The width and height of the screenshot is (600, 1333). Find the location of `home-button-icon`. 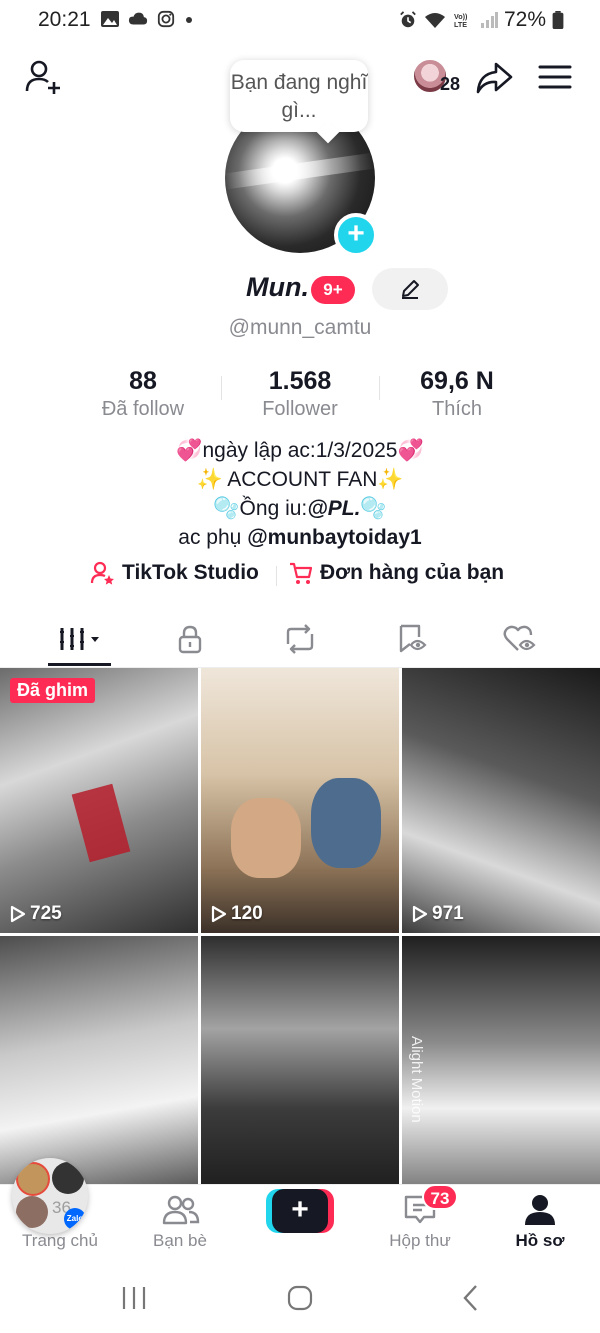

home-button-icon is located at coordinates (300, 1298).